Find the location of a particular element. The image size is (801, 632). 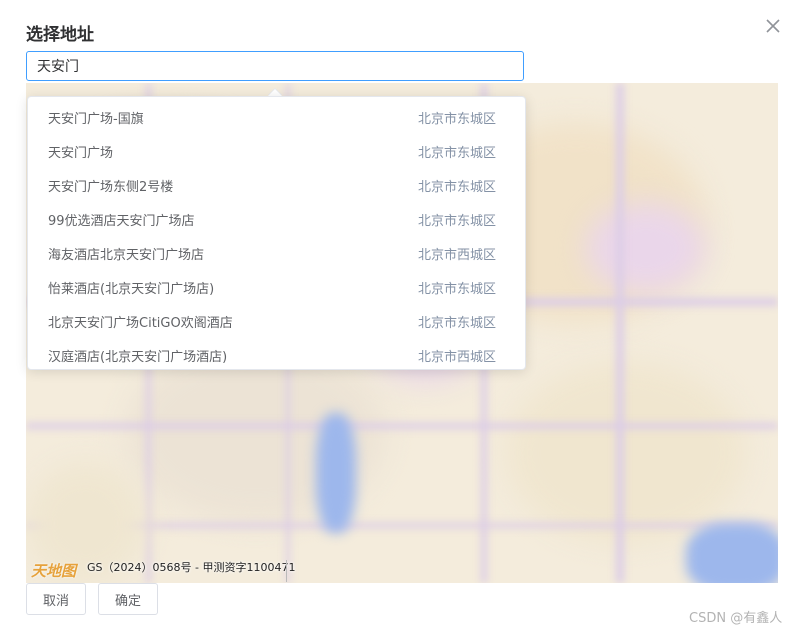

close-icon is located at coordinates (773, 26).